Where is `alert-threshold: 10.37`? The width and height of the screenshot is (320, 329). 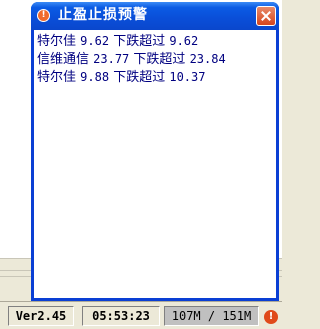 alert-threshold: 10.37 is located at coordinates (187, 77).